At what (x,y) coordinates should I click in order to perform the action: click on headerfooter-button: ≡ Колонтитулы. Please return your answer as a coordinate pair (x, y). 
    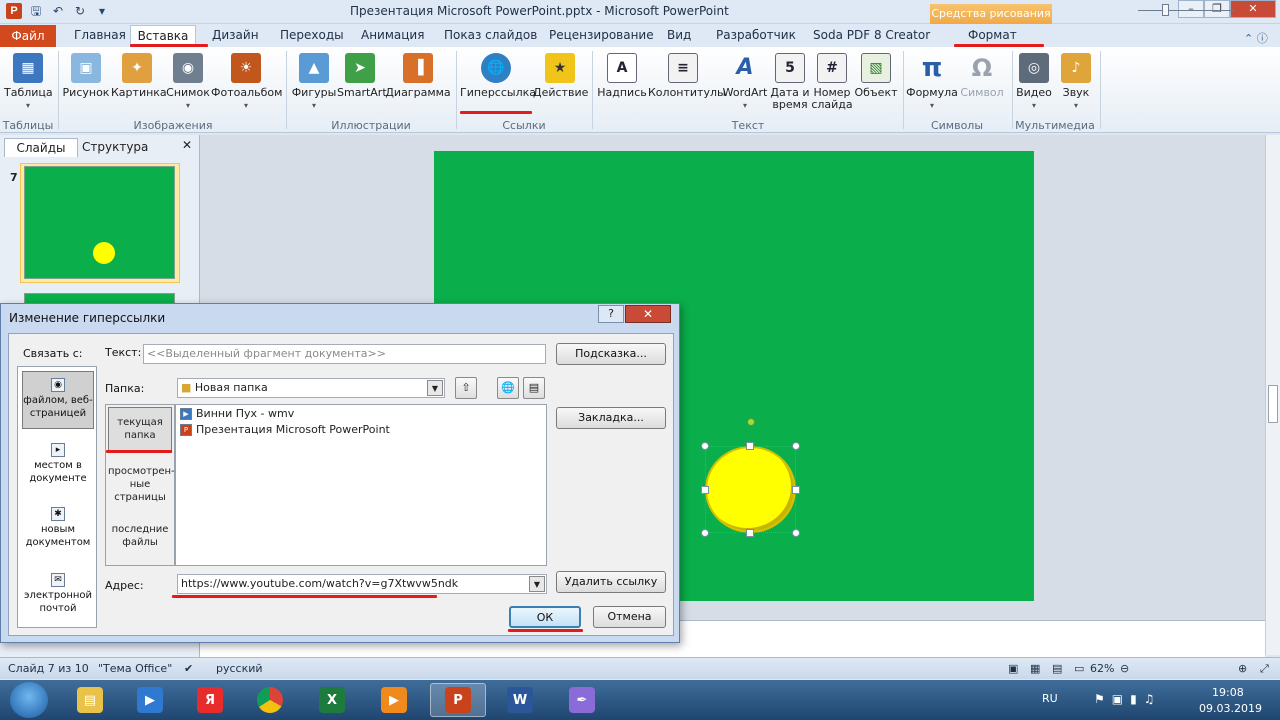
    Looking at the image, I should click on (687, 76).